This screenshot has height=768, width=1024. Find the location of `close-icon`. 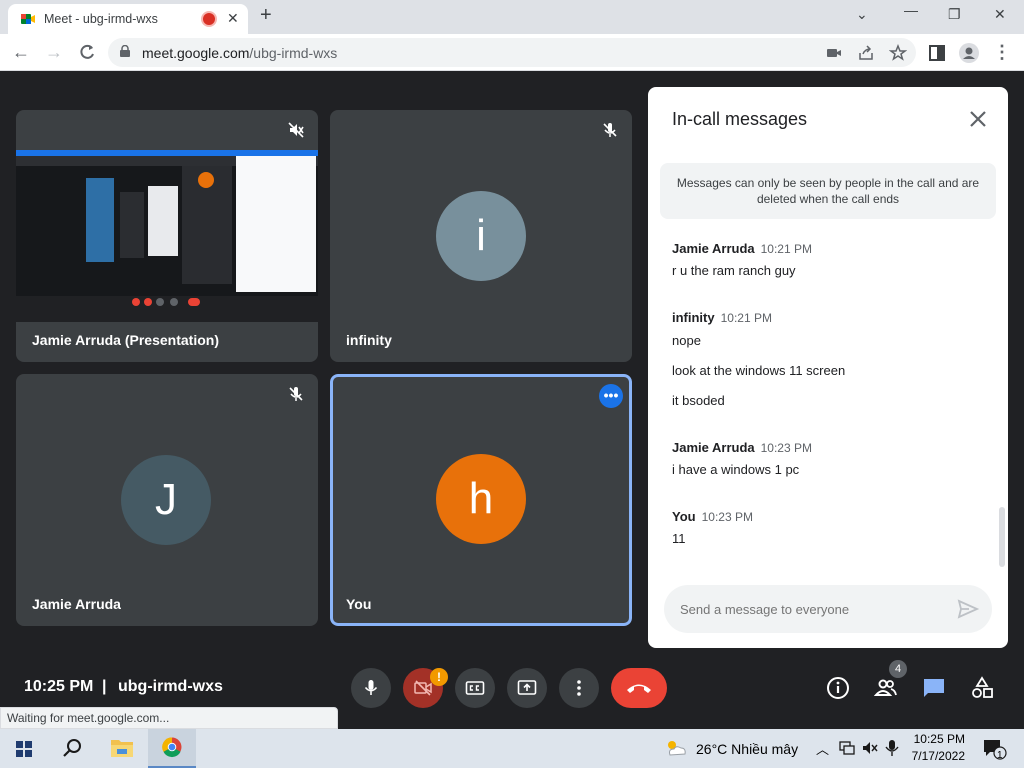

close-icon is located at coordinates (978, 119).